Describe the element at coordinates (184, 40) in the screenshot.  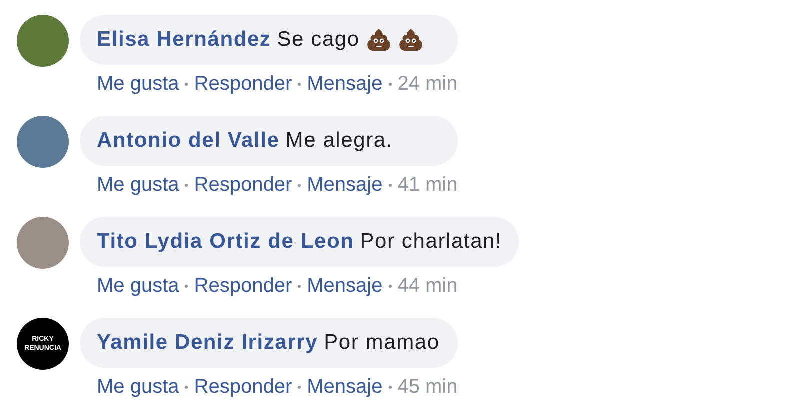
I see `author-name-link: Elisa Hernández` at that location.